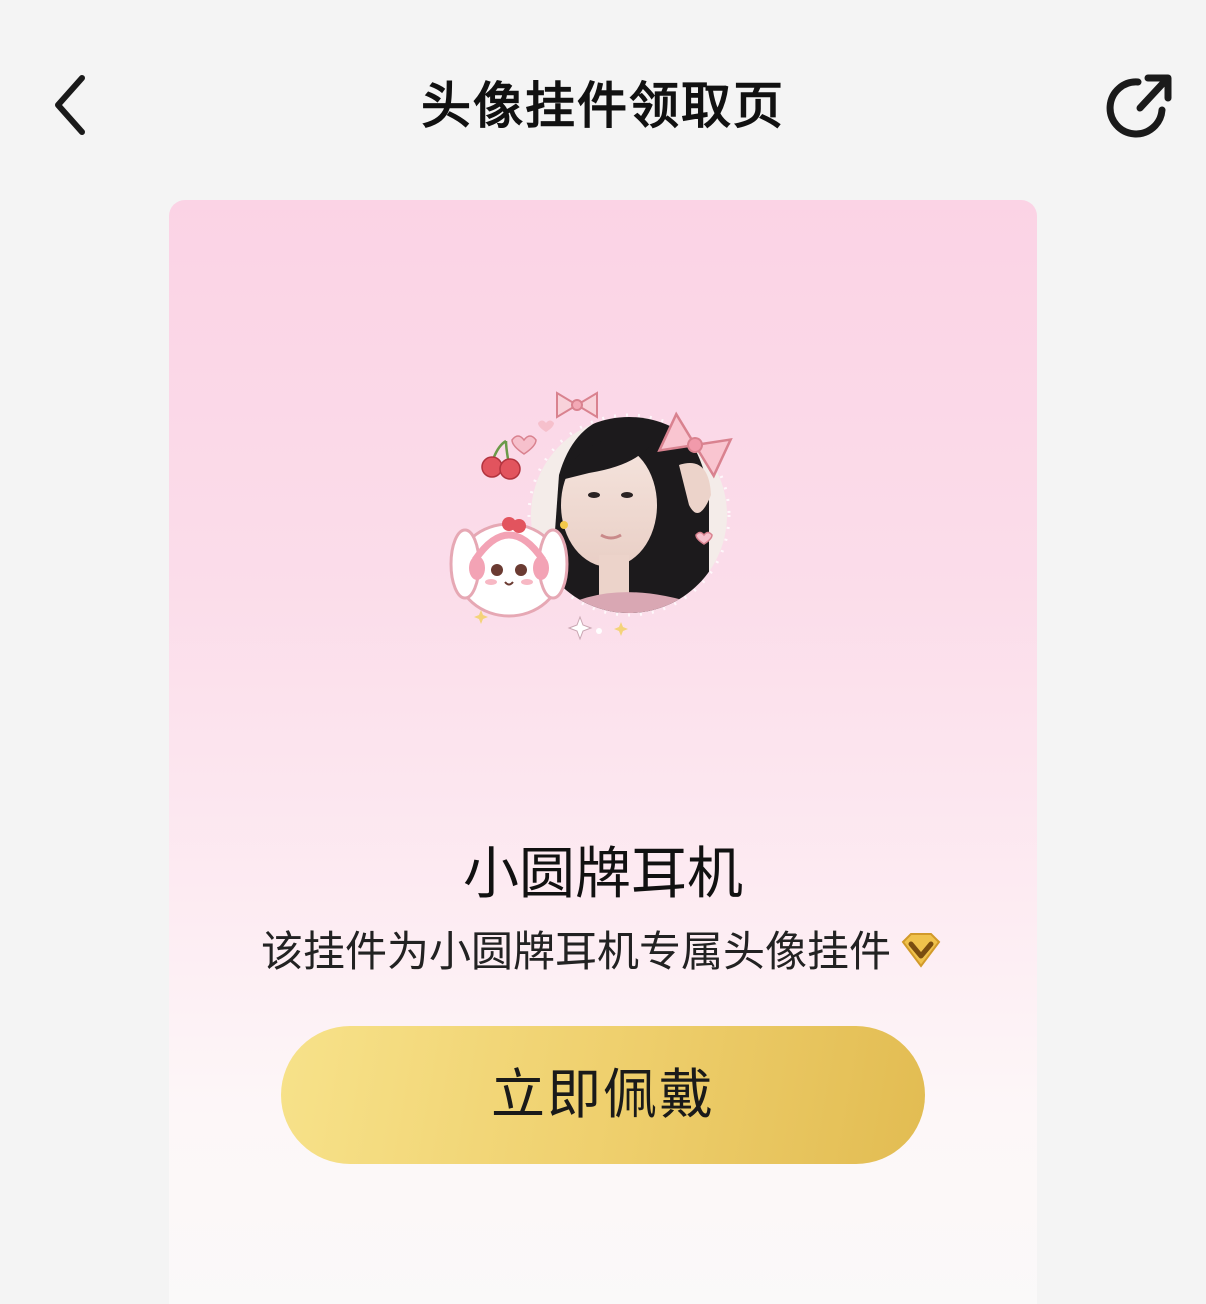 The width and height of the screenshot is (1206, 1304). What do you see at coordinates (921, 950) in the screenshot?
I see `vip-diamond-icon` at bounding box center [921, 950].